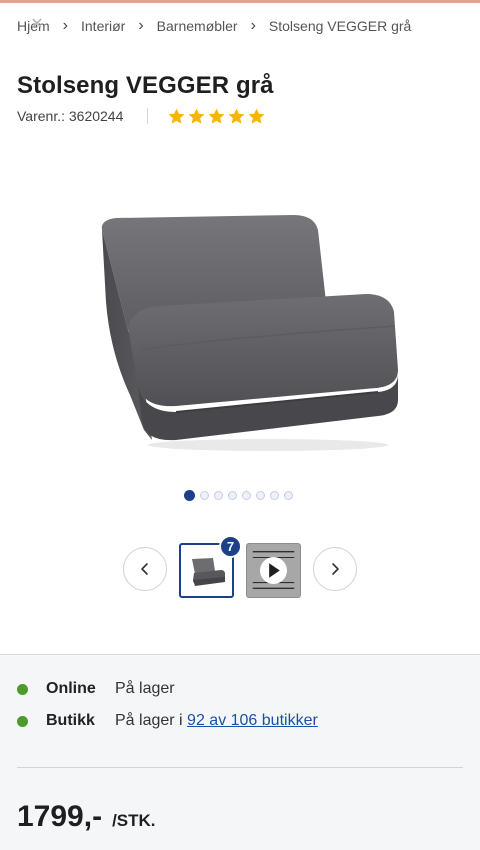 This screenshot has height=850, width=480. What do you see at coordinates (141, 116) in the screenshot?
I see `product-meta: Varenr.: 3620244` at bounding box center [141, 116].